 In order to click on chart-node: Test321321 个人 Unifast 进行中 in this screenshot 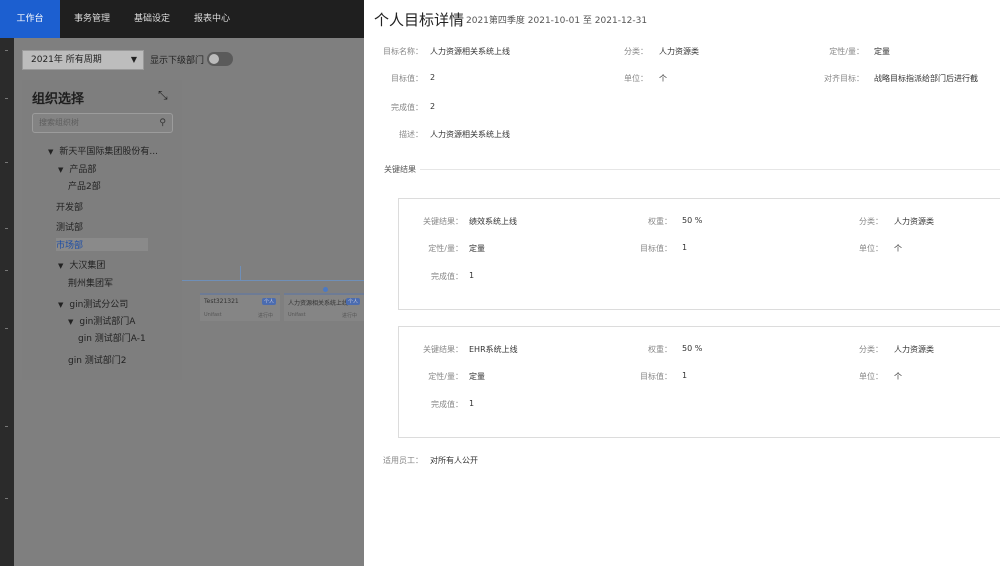, I will do `click(240, 307)`.